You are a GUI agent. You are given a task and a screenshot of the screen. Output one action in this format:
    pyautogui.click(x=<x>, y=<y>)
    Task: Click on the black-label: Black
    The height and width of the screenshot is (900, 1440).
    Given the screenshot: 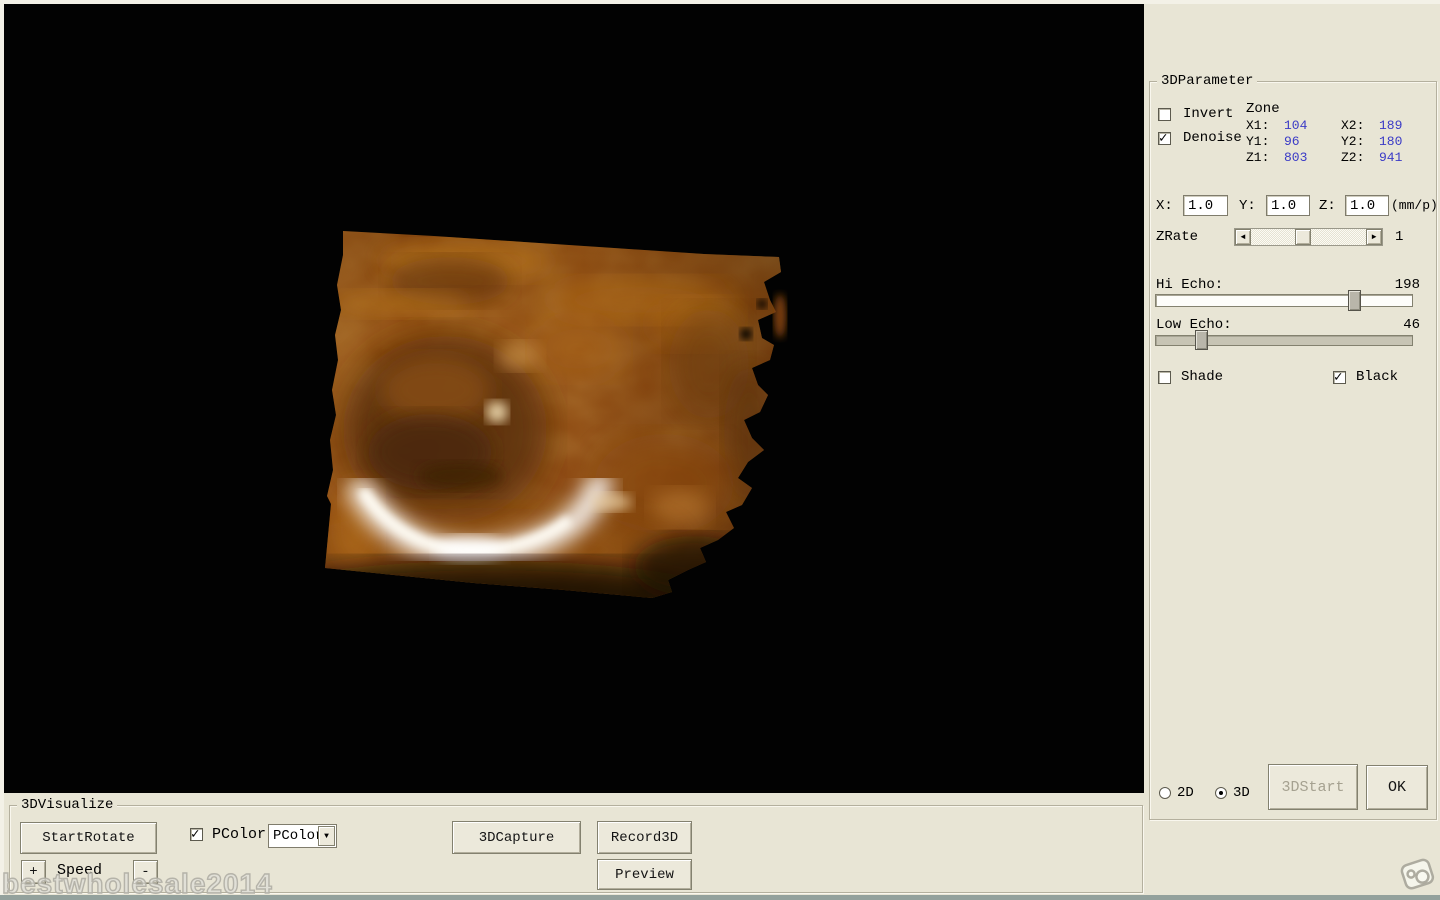 What is the action you would take?
    pyautogui.click(x=1377, y=377)
    